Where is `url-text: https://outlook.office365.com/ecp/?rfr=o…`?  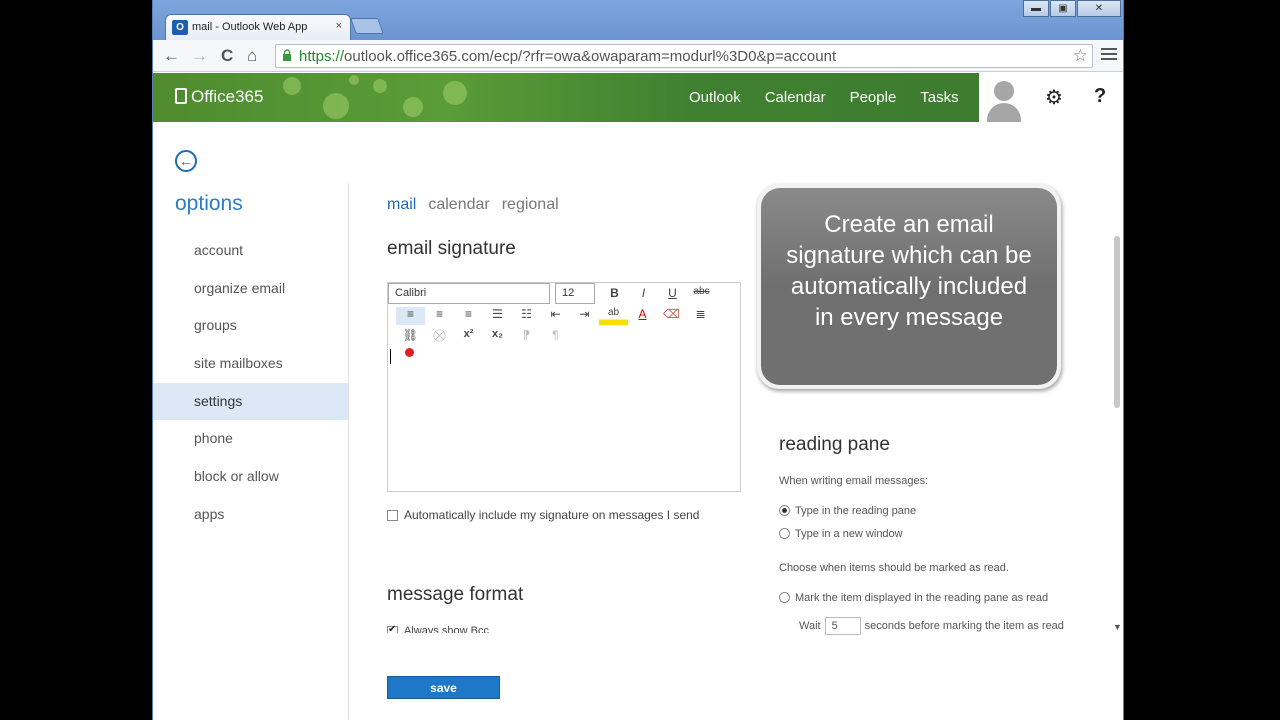
url-text: https://outlook.office365.com/ecp/?rfr=o… is located at coordinates (567, 56).